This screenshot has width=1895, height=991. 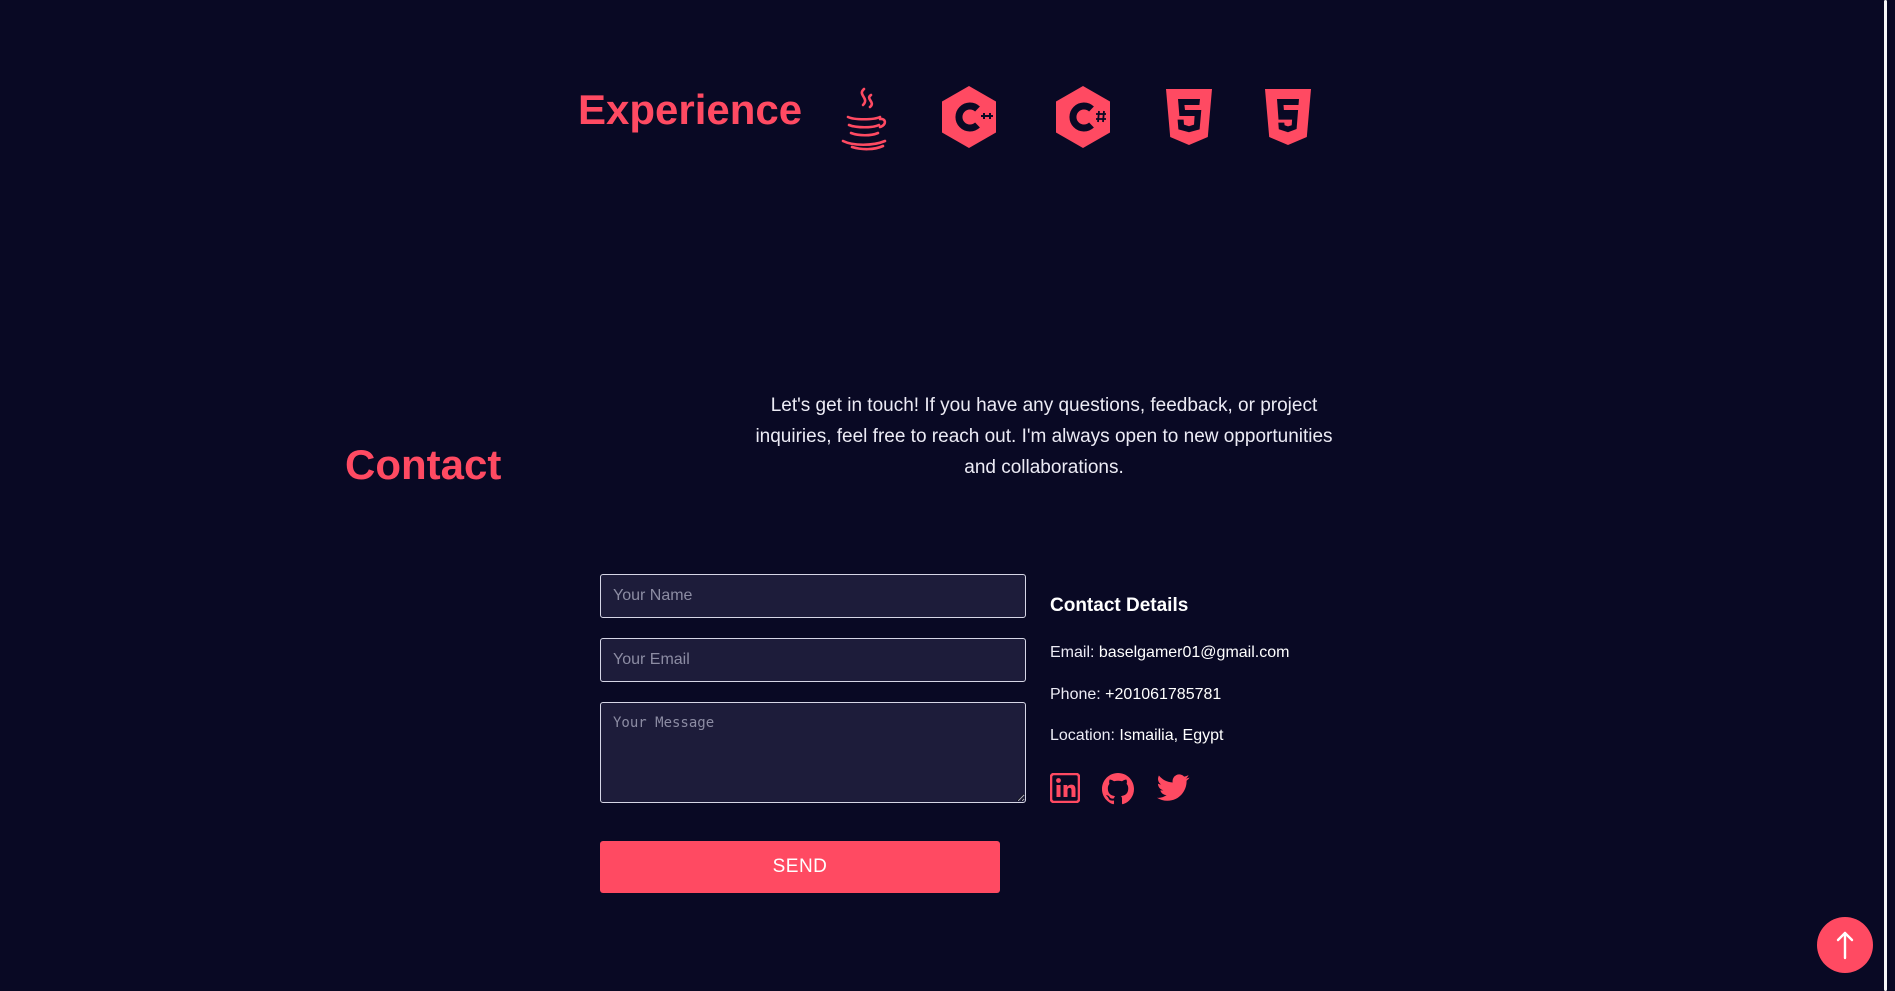 I want to click on email-detail: Email: baselgamer01@gmail.com, so click(x=1169, y=653).